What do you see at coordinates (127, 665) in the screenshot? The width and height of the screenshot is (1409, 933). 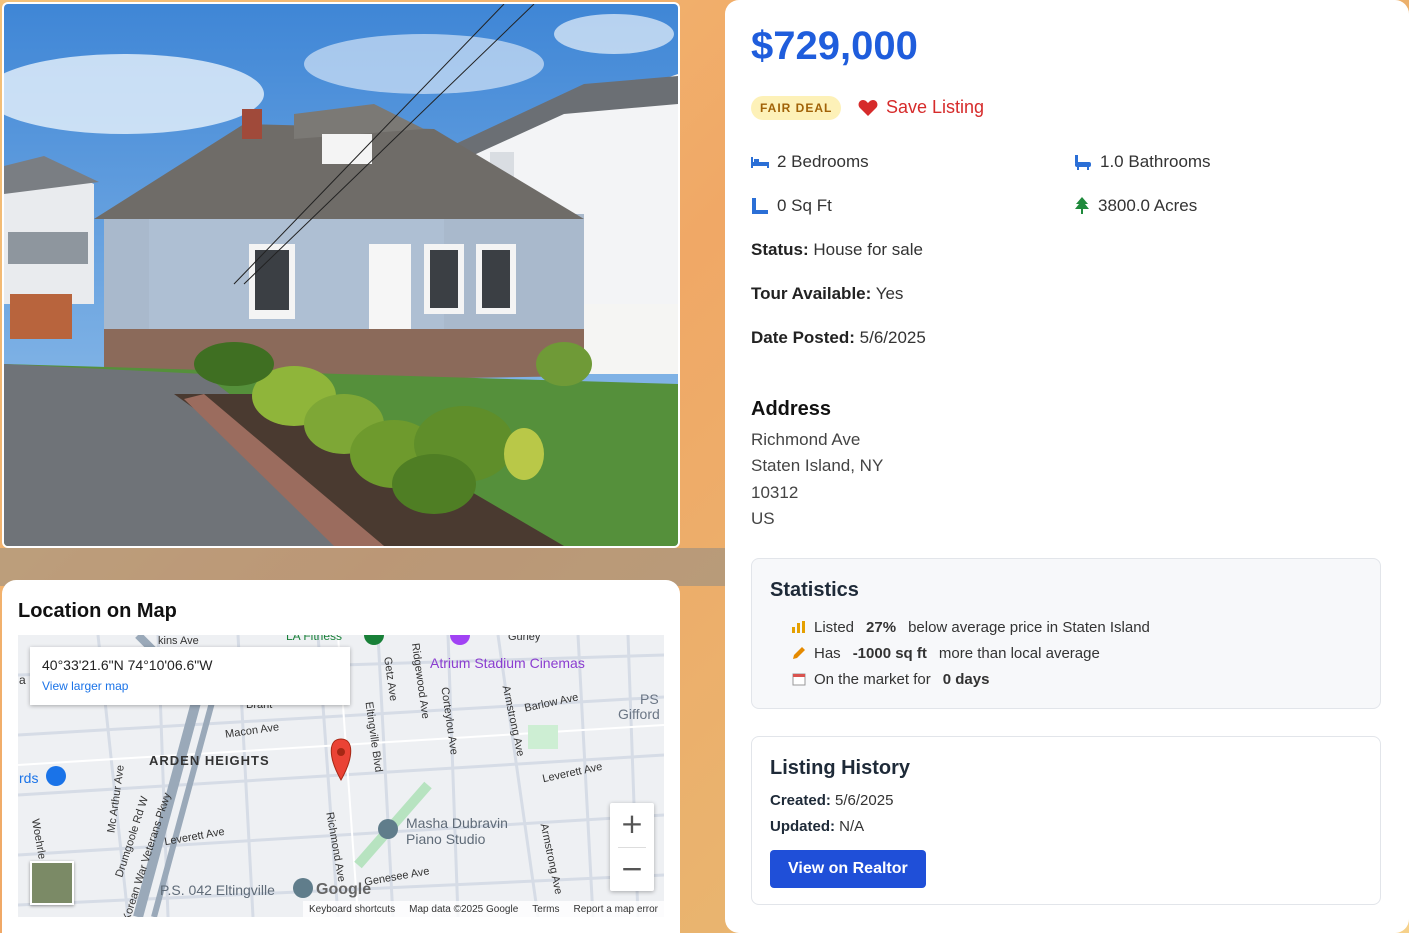 I see `map-coordinates: 40°33'21.6"N 74°10'06.6"W` at bounding box center [127, 665].